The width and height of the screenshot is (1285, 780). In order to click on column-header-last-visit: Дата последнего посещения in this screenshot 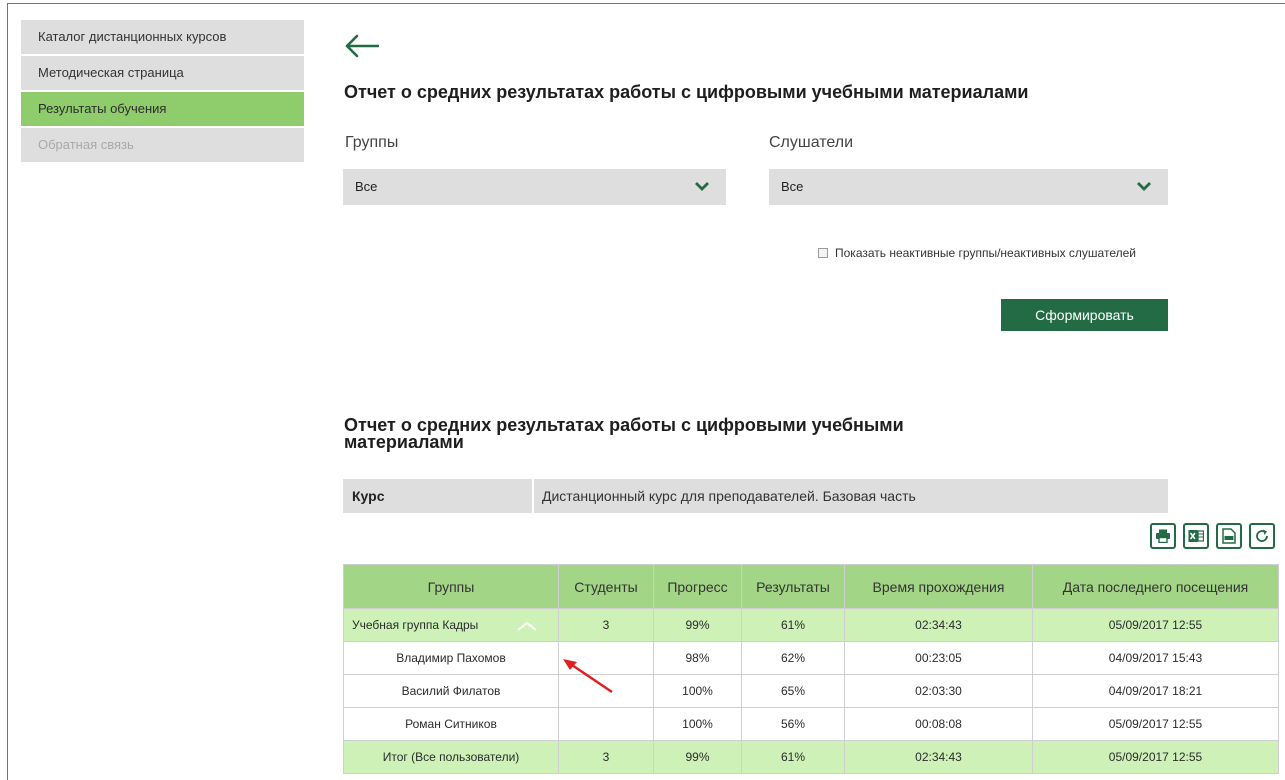, I will do `click(1155, 586)`.